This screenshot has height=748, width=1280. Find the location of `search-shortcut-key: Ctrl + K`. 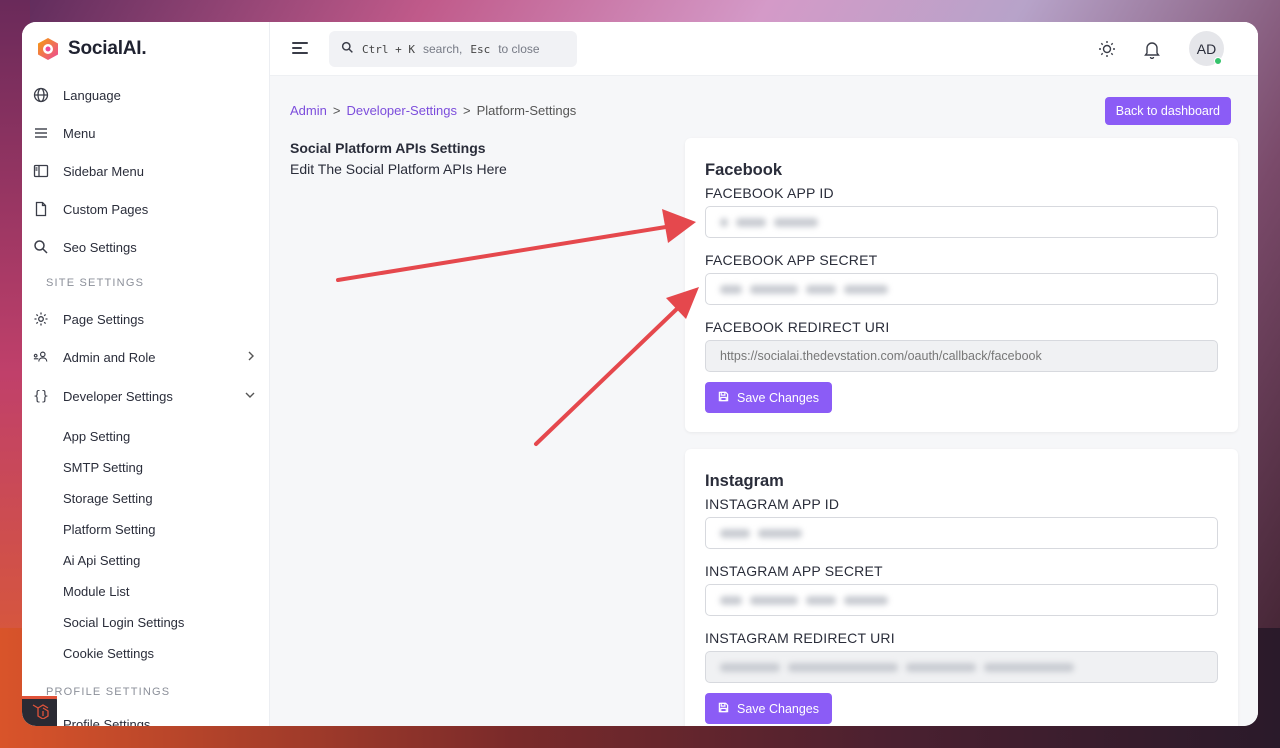

search-shortcut-key: Ctrl + K is located at coordinates (388, 49).